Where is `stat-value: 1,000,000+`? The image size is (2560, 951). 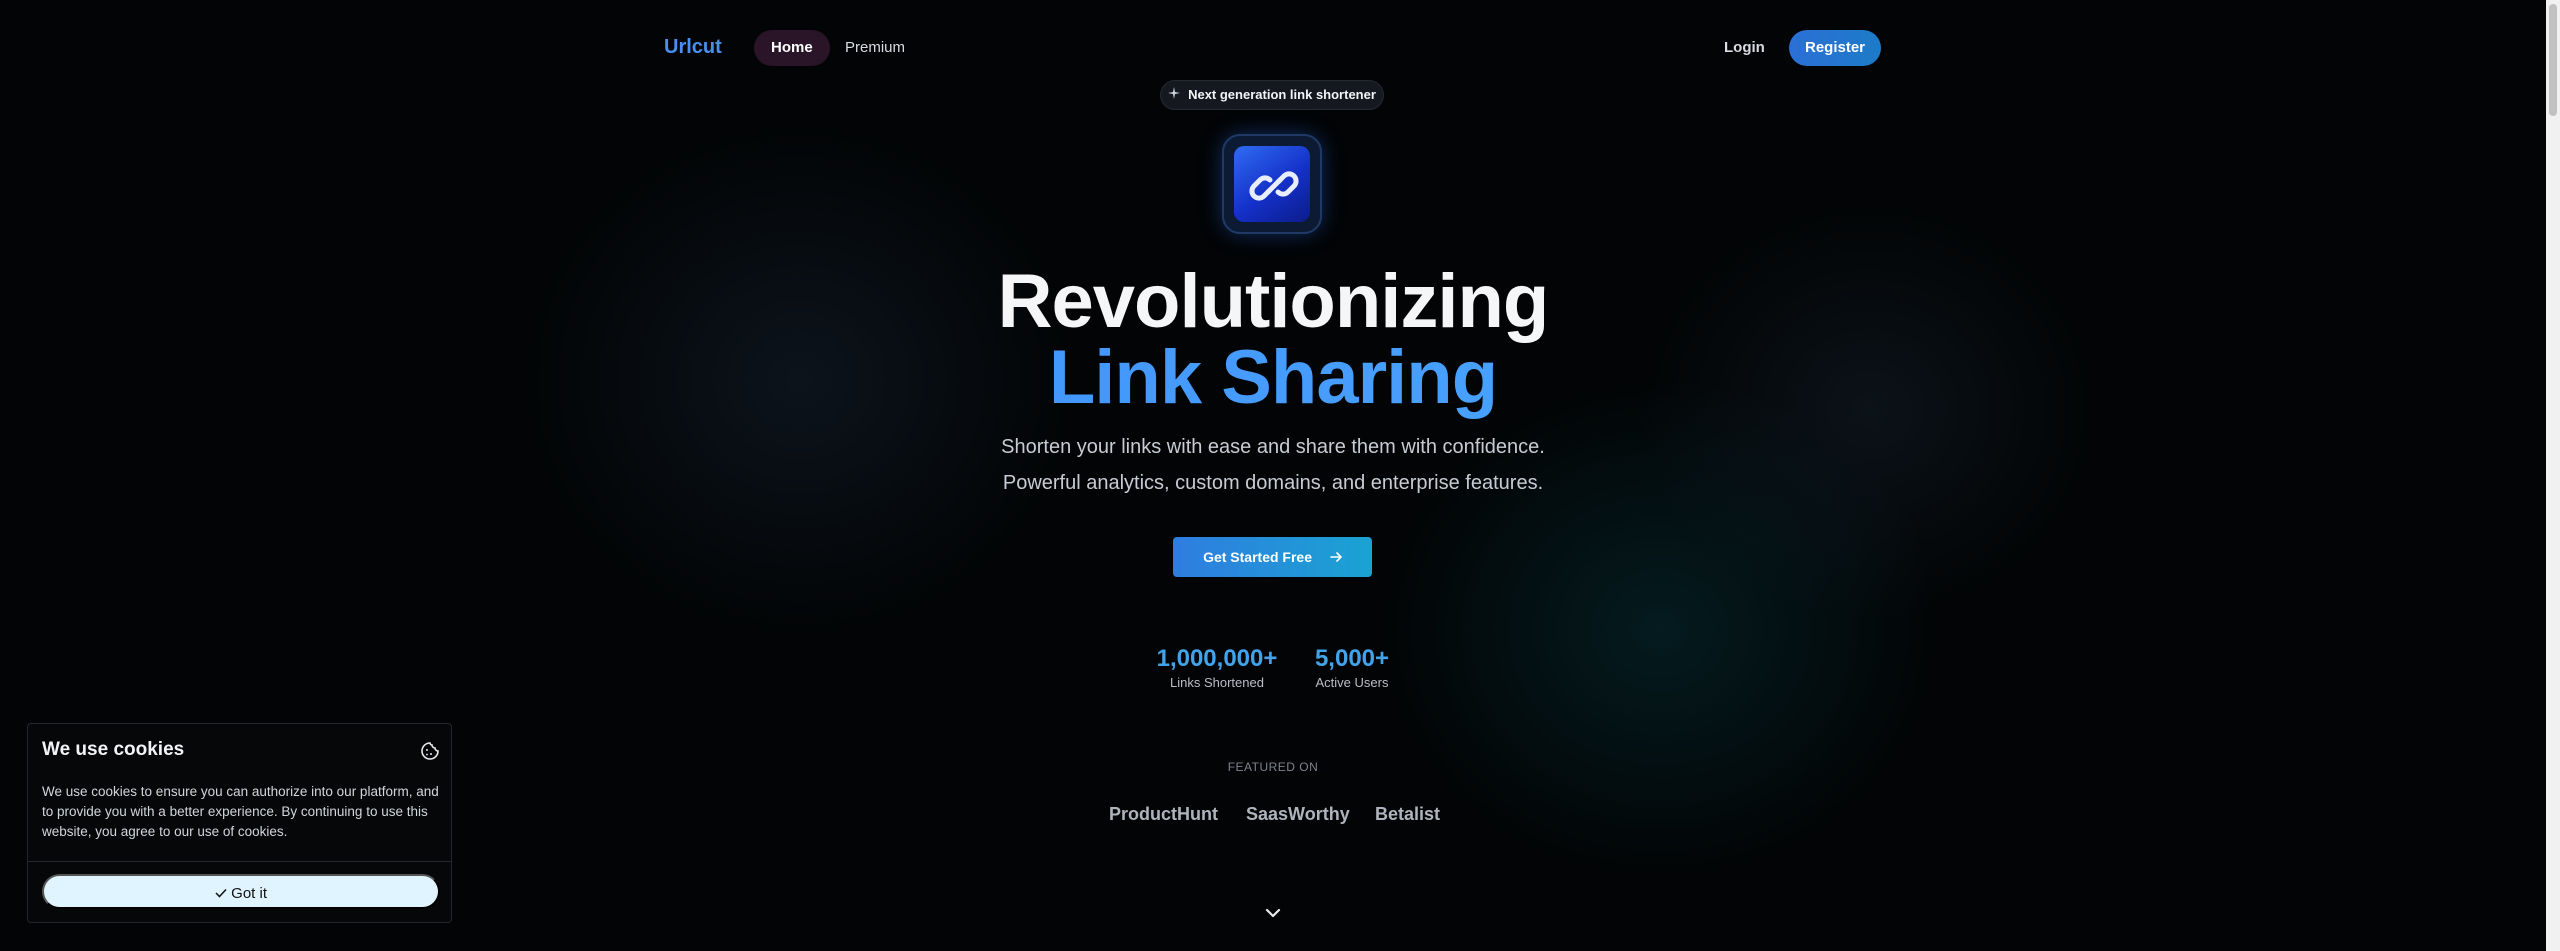 stat-value: 1,000,000+ is located at coordinates (1217, 658).